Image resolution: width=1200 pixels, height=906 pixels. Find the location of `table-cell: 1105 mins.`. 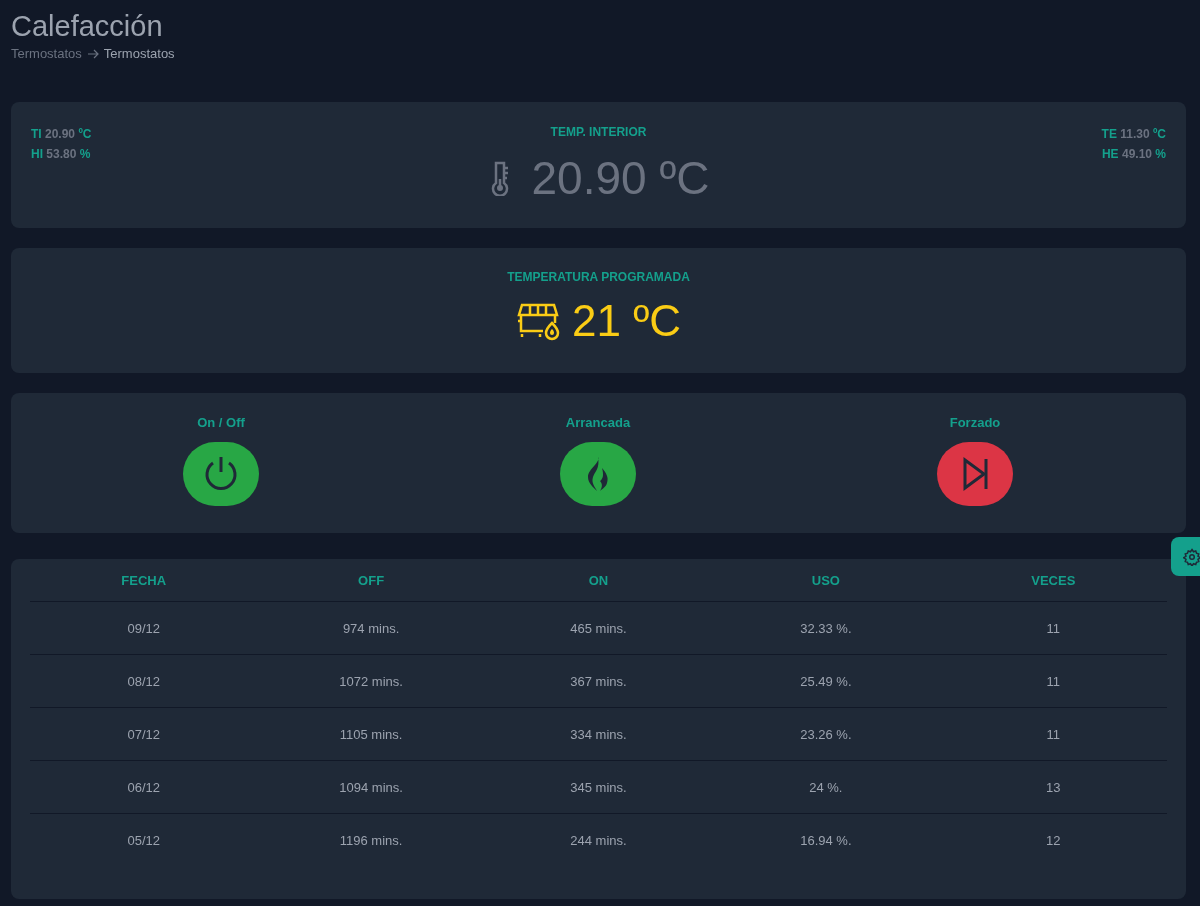

table-cell: 1105 mins. is located at coordinates (371, 734).